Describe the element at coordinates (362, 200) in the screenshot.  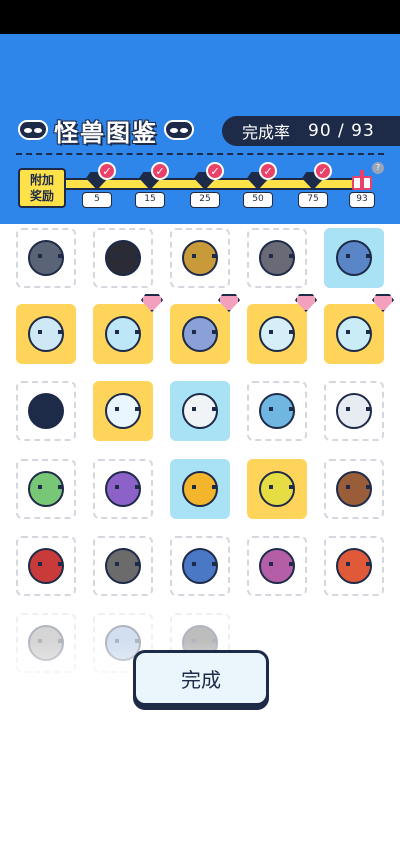
I see `final-milestone-value: 93` at that location.